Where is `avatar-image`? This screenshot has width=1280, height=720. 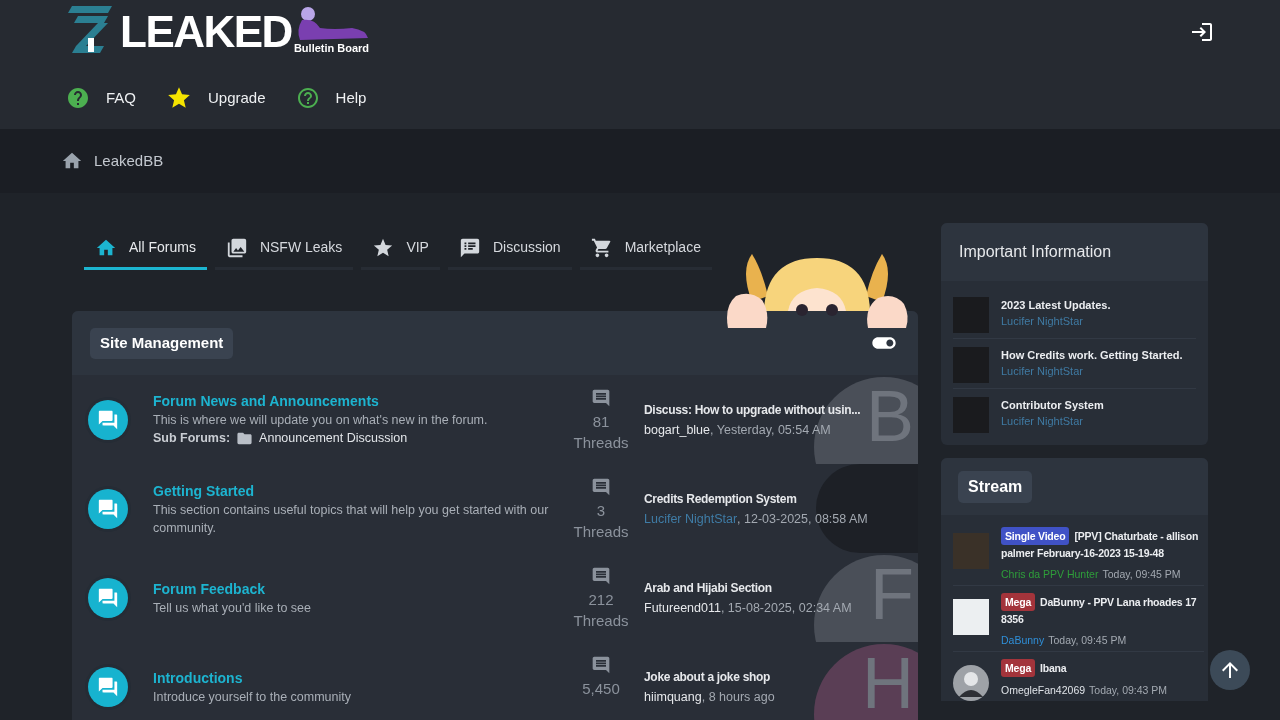
avatar-image is located at coordinates (971, 617).